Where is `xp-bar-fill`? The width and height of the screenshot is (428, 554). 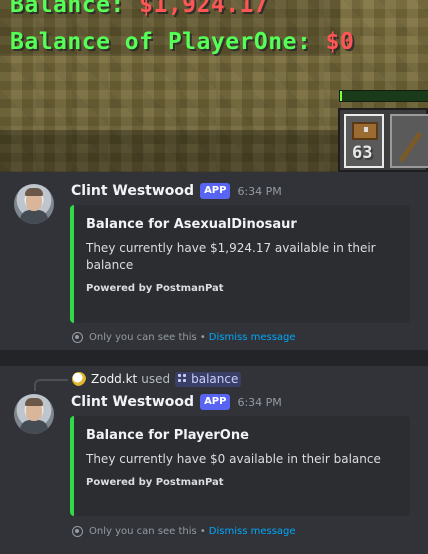
xp-bar-fill is located at coordinates (341, 96).